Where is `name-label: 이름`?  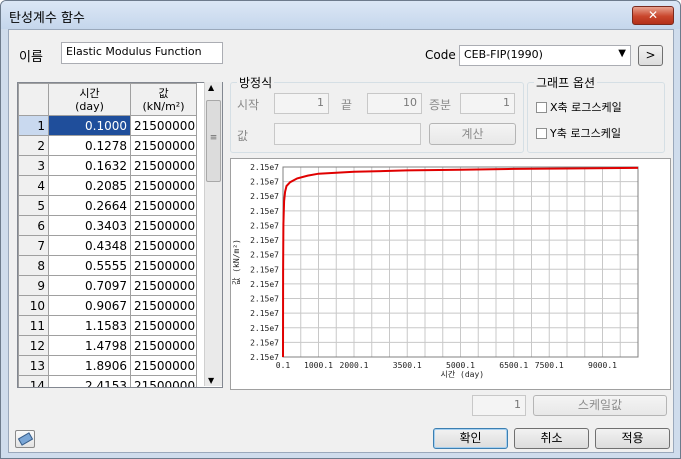 name-label: 이름 is located at coordinates (31, 57).